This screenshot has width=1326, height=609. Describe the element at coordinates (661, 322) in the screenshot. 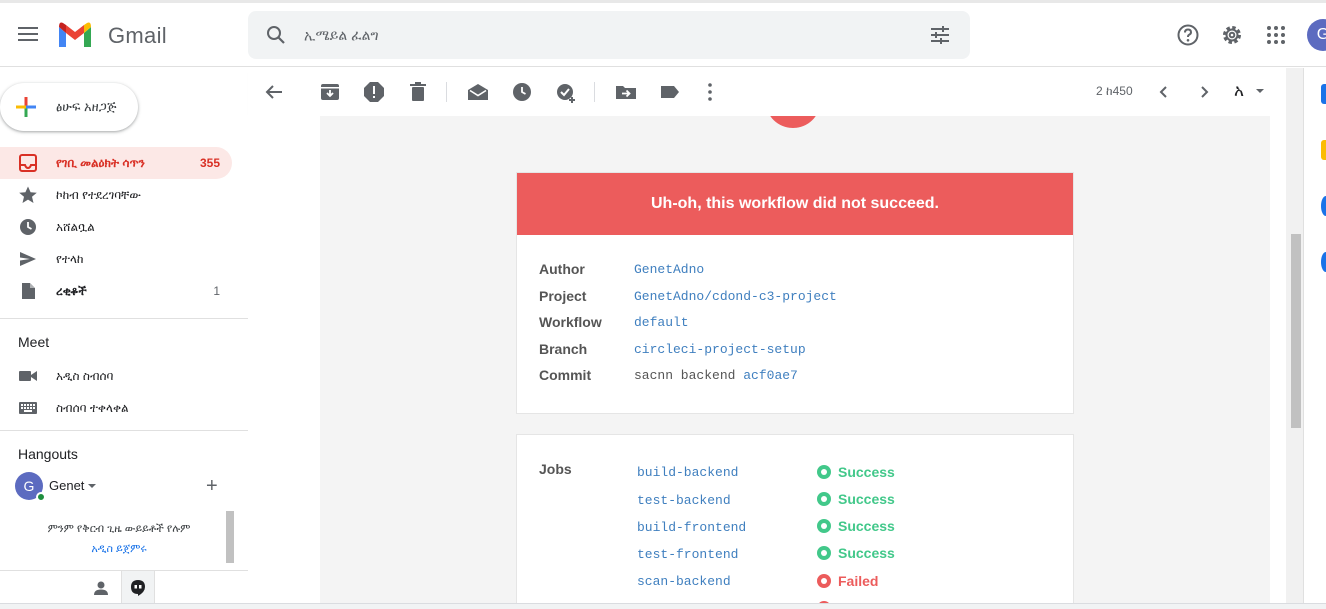

I see `workflow-link: default` at that location.